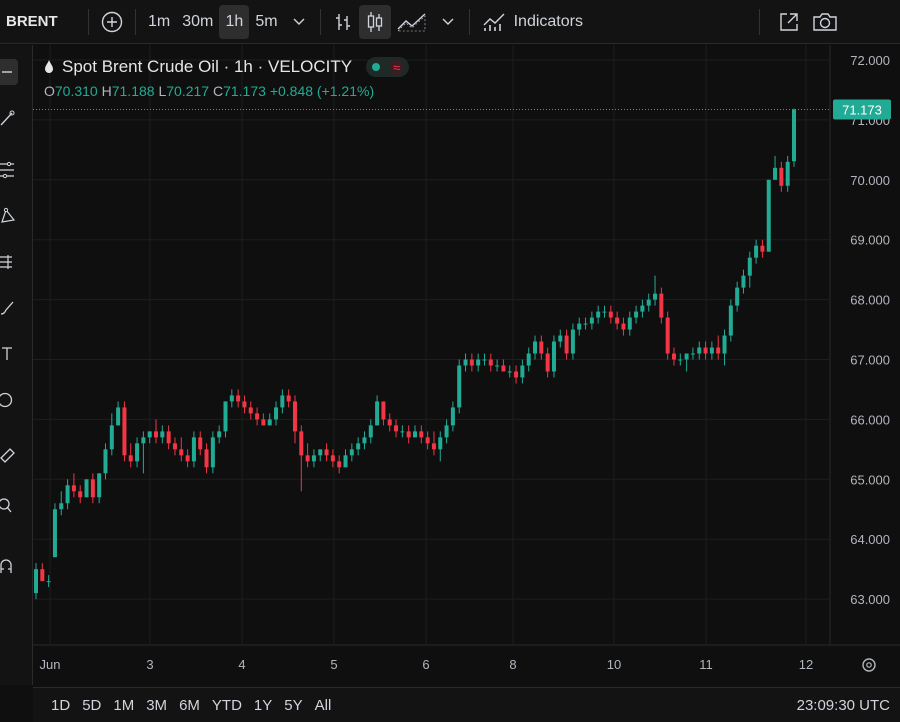 Image resolution: width=900 pixels, height=722 pixels. Describe the element at coordinates (41, 21) in the screenshot. I see `symbol-label: BRENT` at that location.